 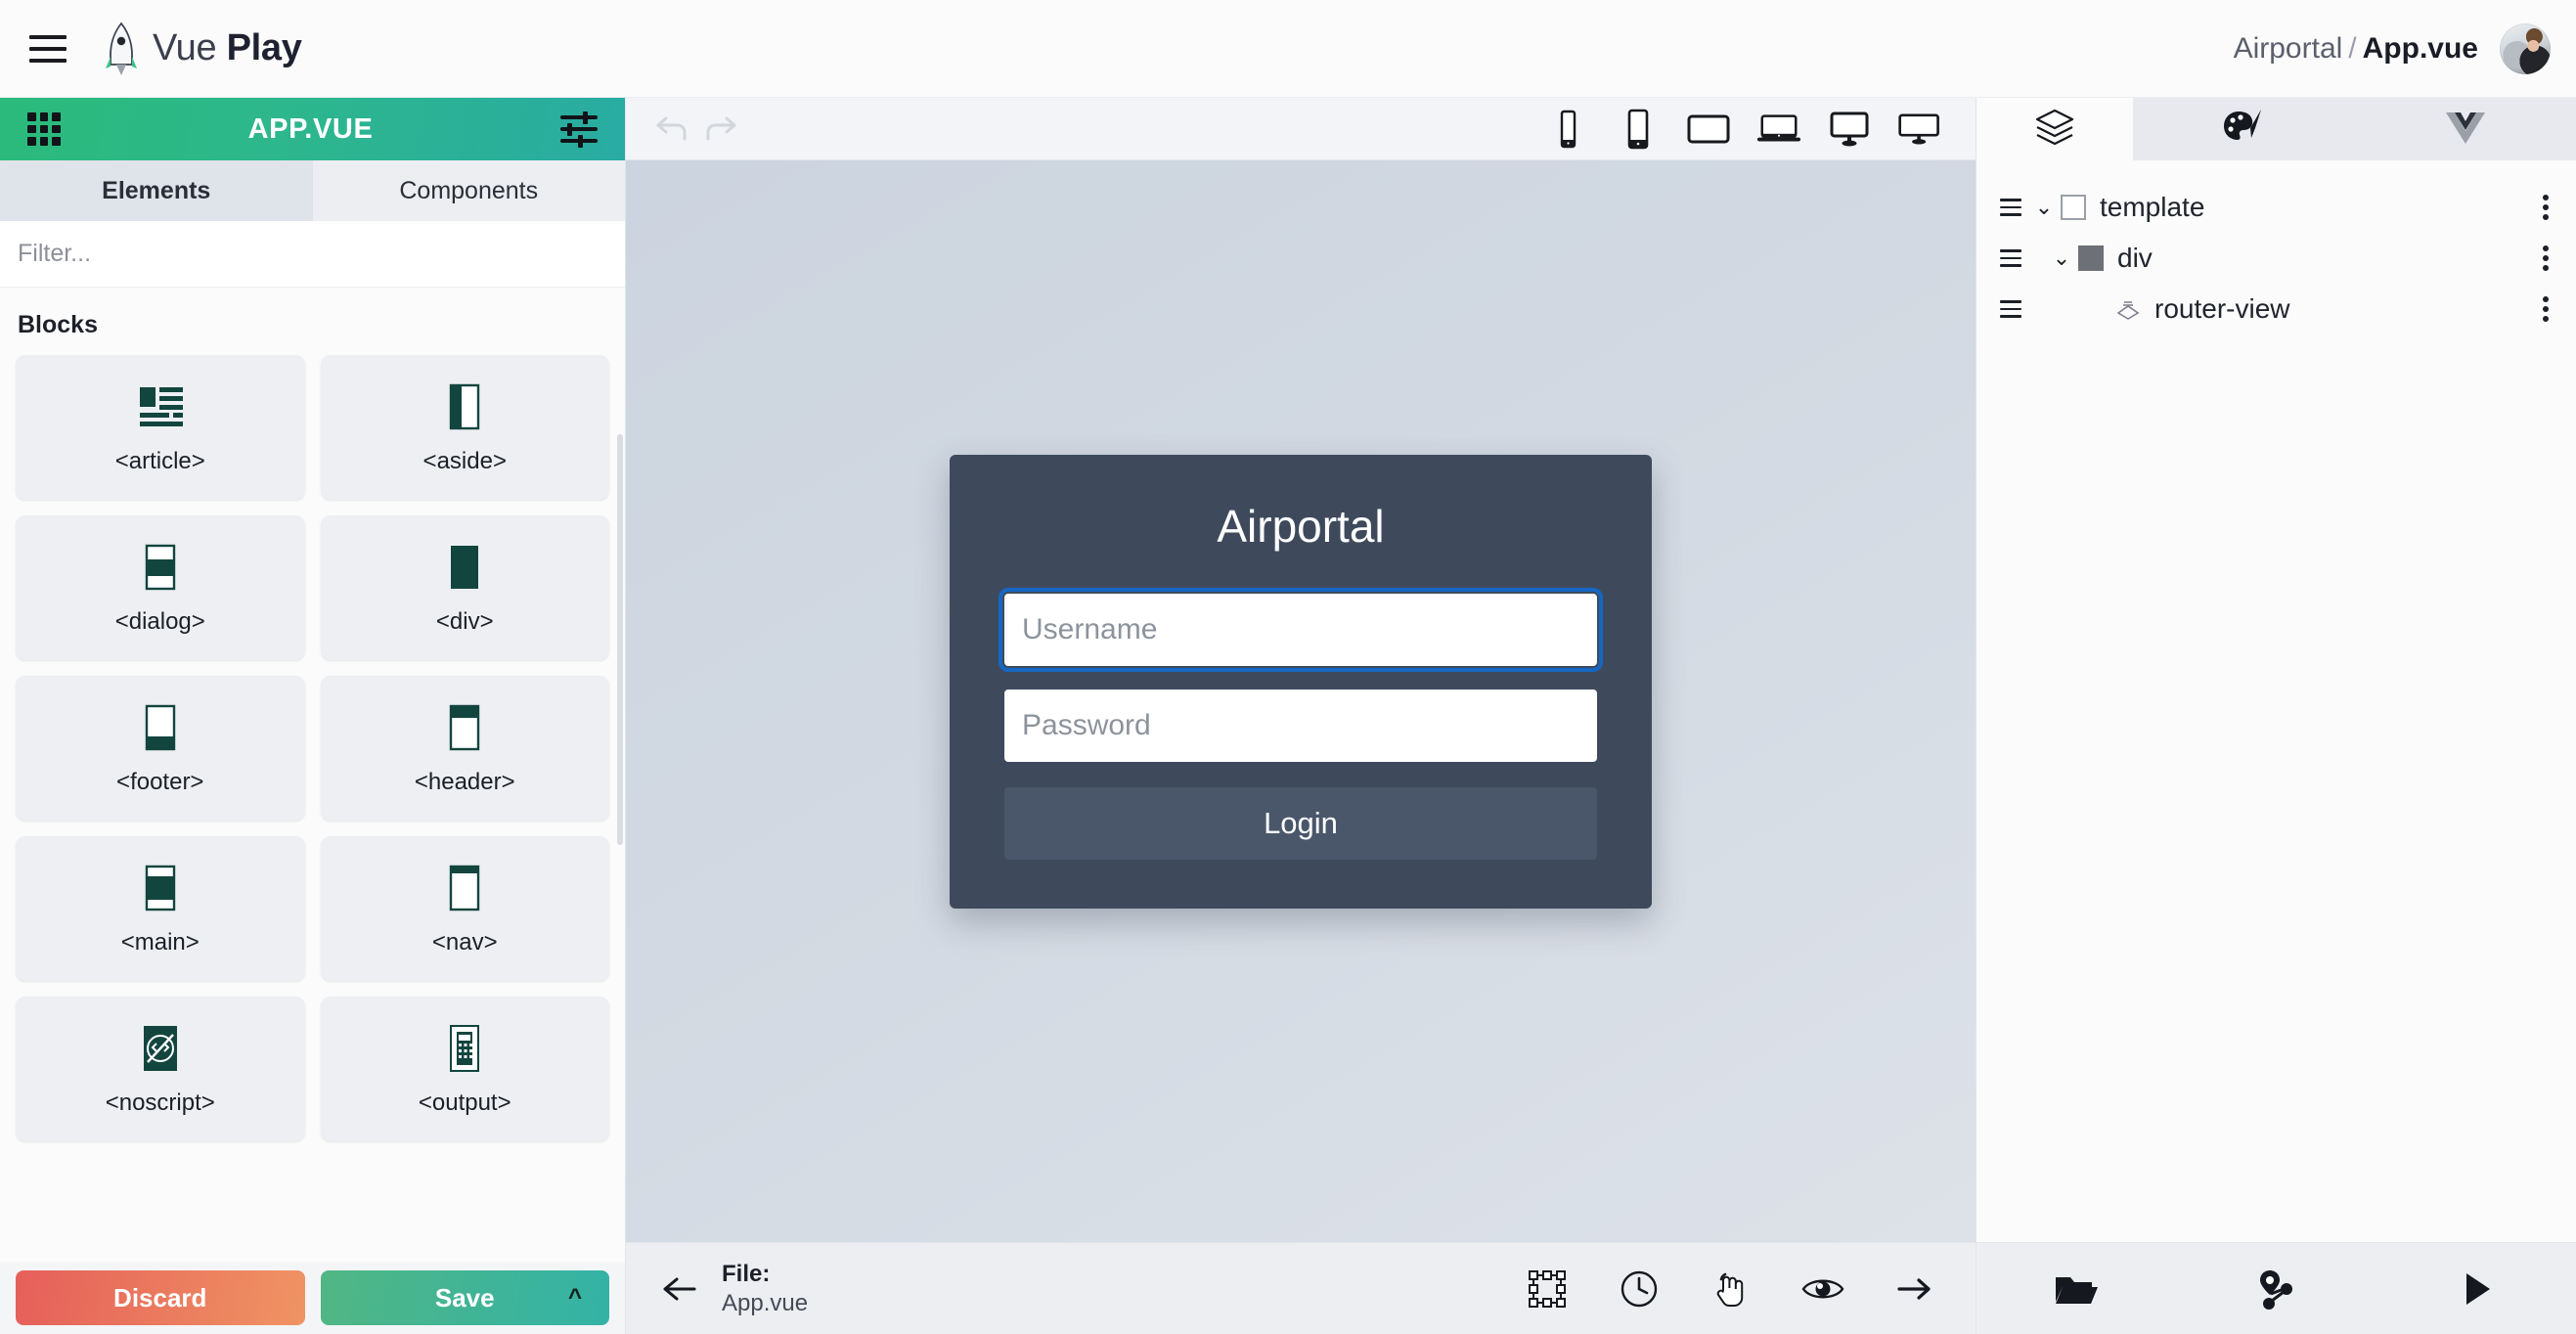 What do you see at coordinates (2276, 258) in the screenshot?
I see `tree-node-div: ⌄ div` at bounding box center [2276, 258].